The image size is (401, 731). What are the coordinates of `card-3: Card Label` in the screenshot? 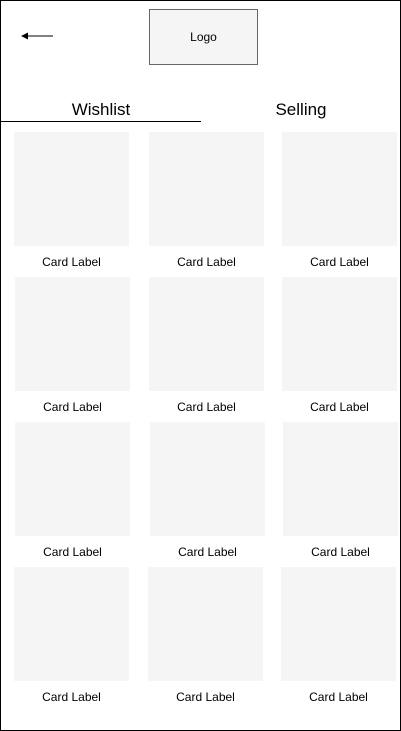 It's located at (339, 200).